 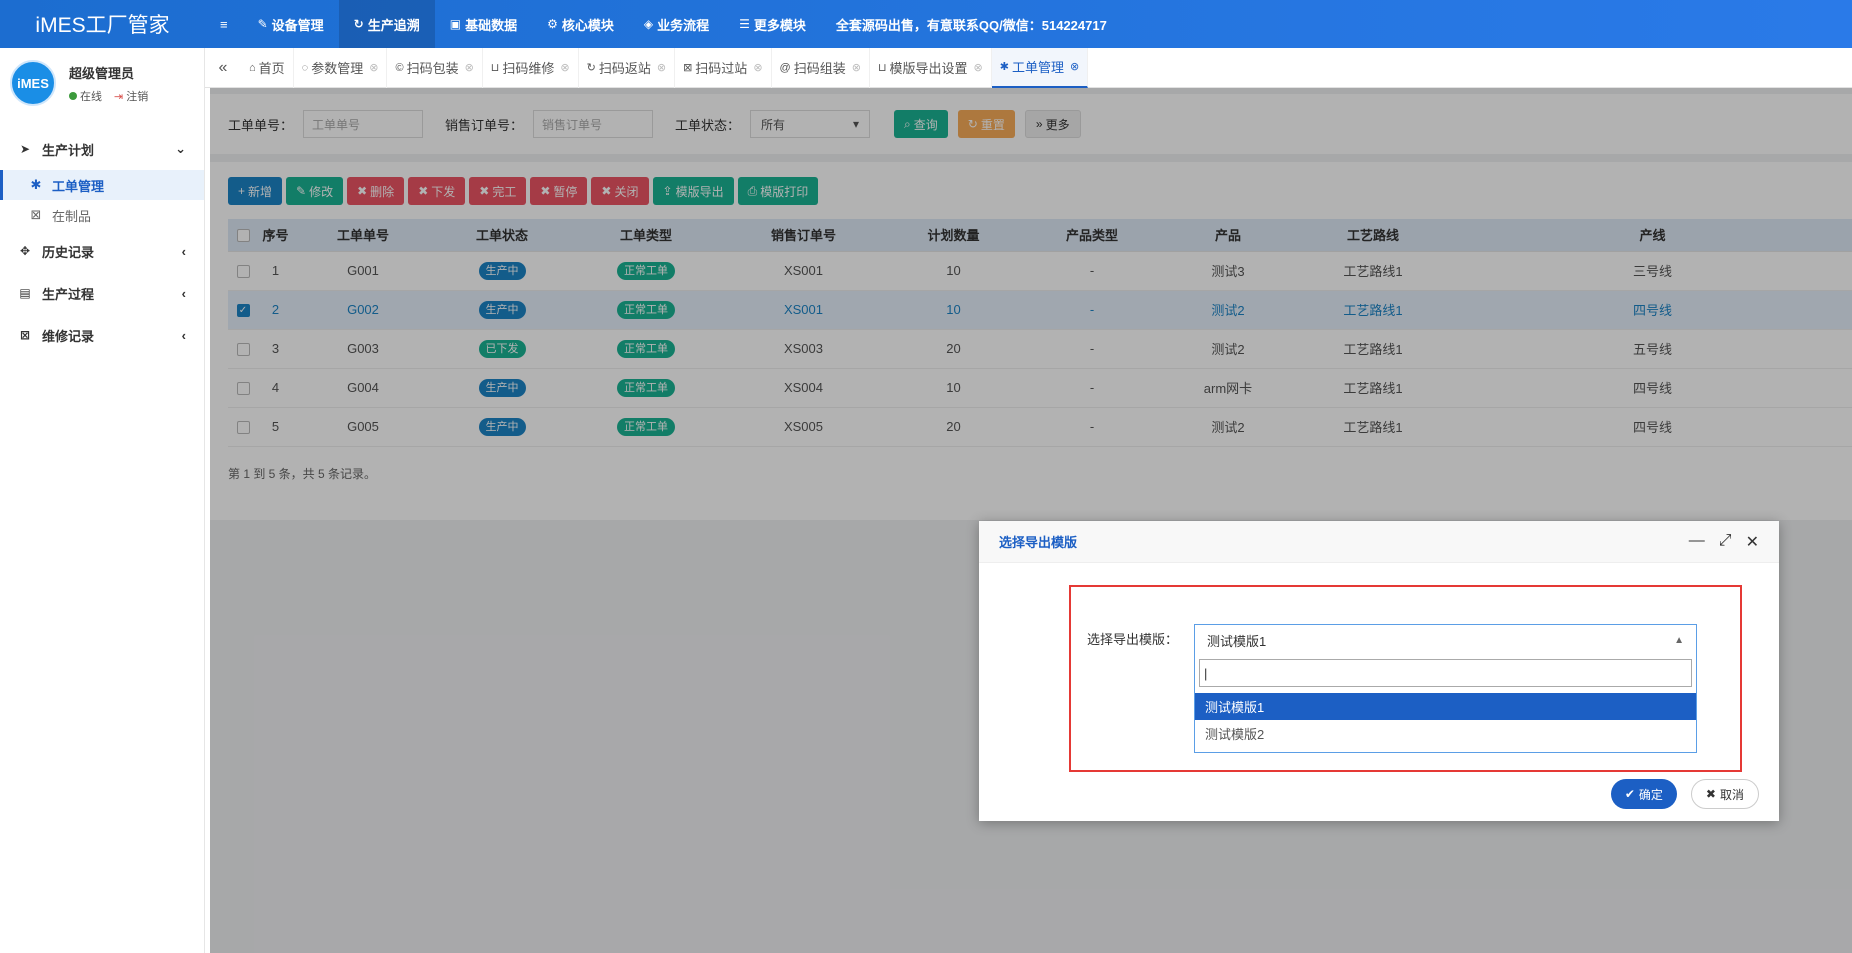 I want to click on gear-icon: ⚙, so click(x=552, y=24).